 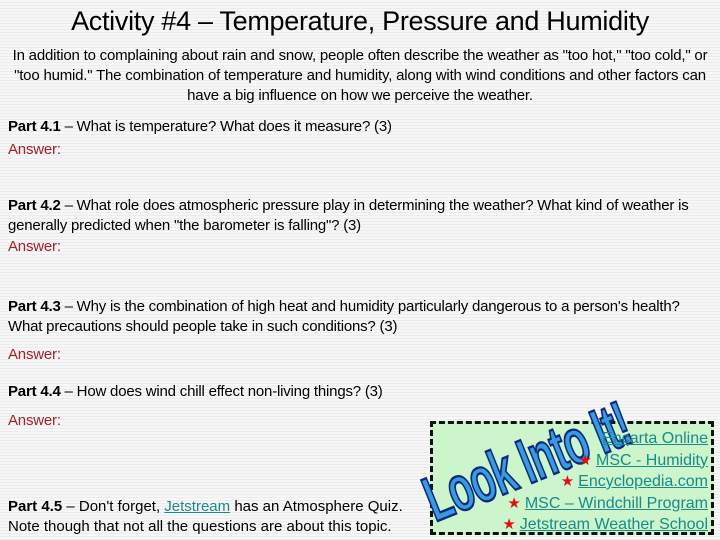 What do you see at coordinates (34, 354) in the screenshot?
I see `answer-label-4-3: Answer:` at bounding box center [34, 354].